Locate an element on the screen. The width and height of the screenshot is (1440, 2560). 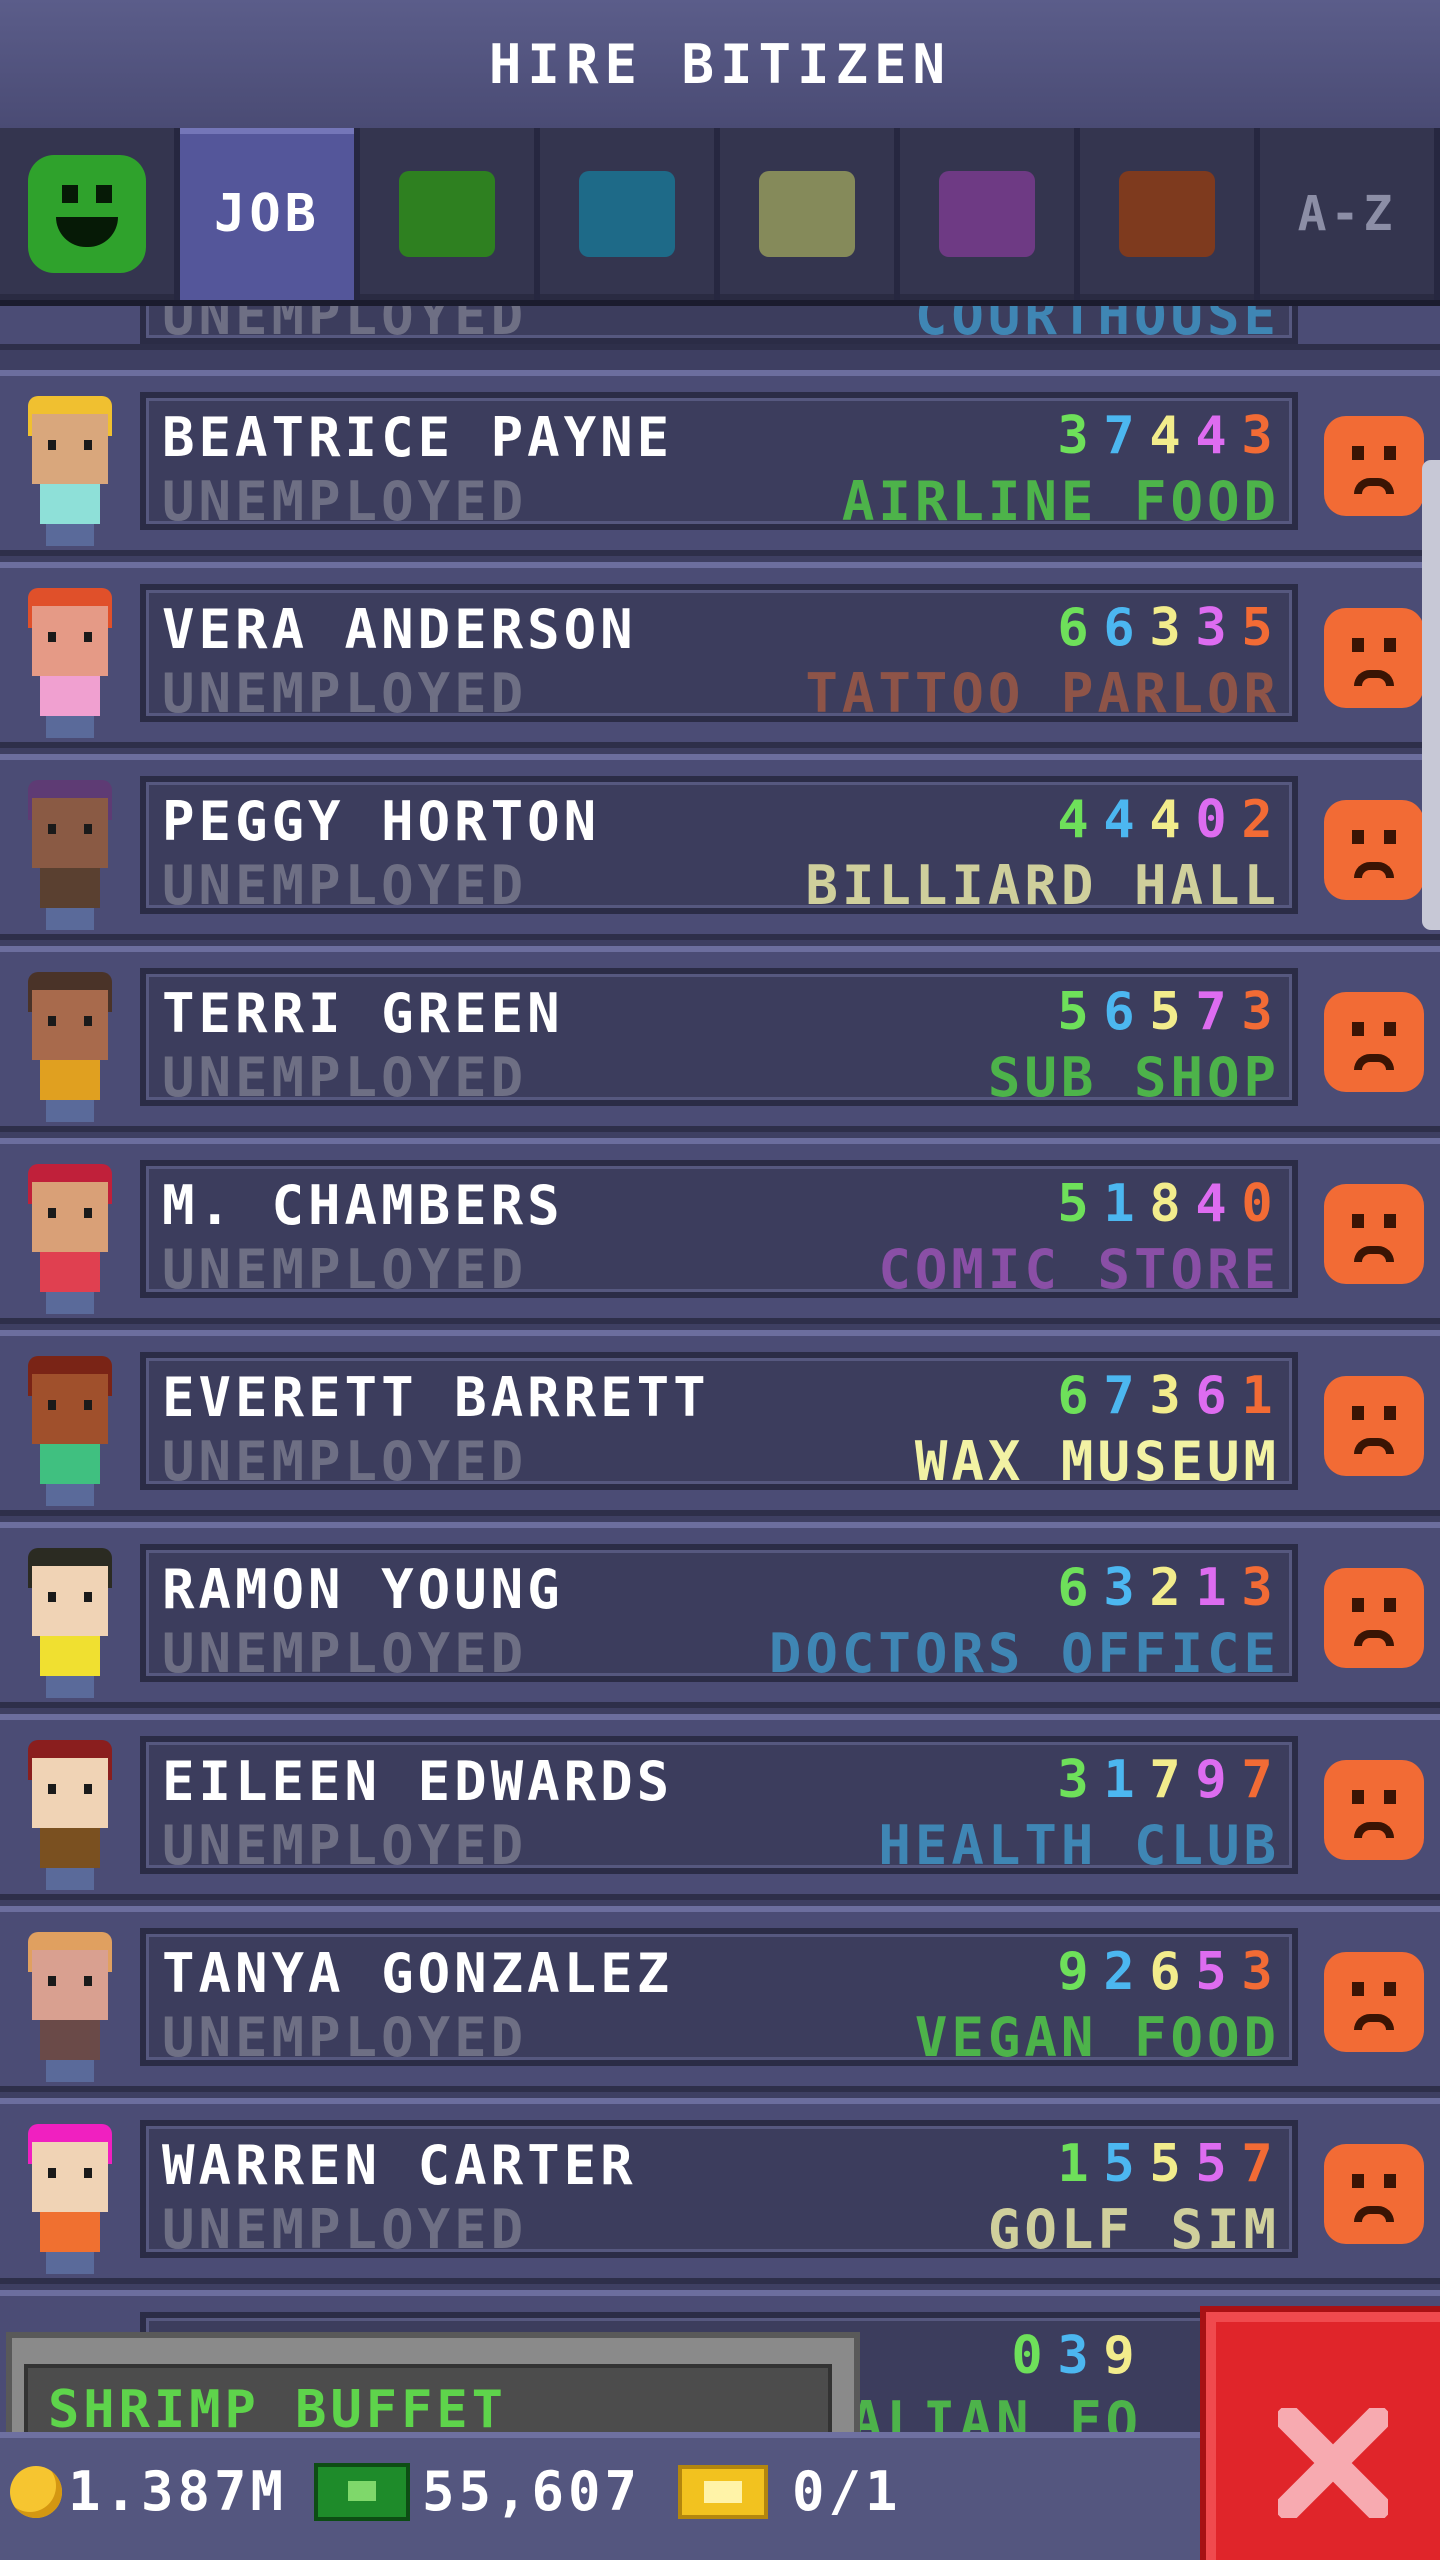
bitizen-name: TERRI GREEN is located at coordinates (363, 1013).